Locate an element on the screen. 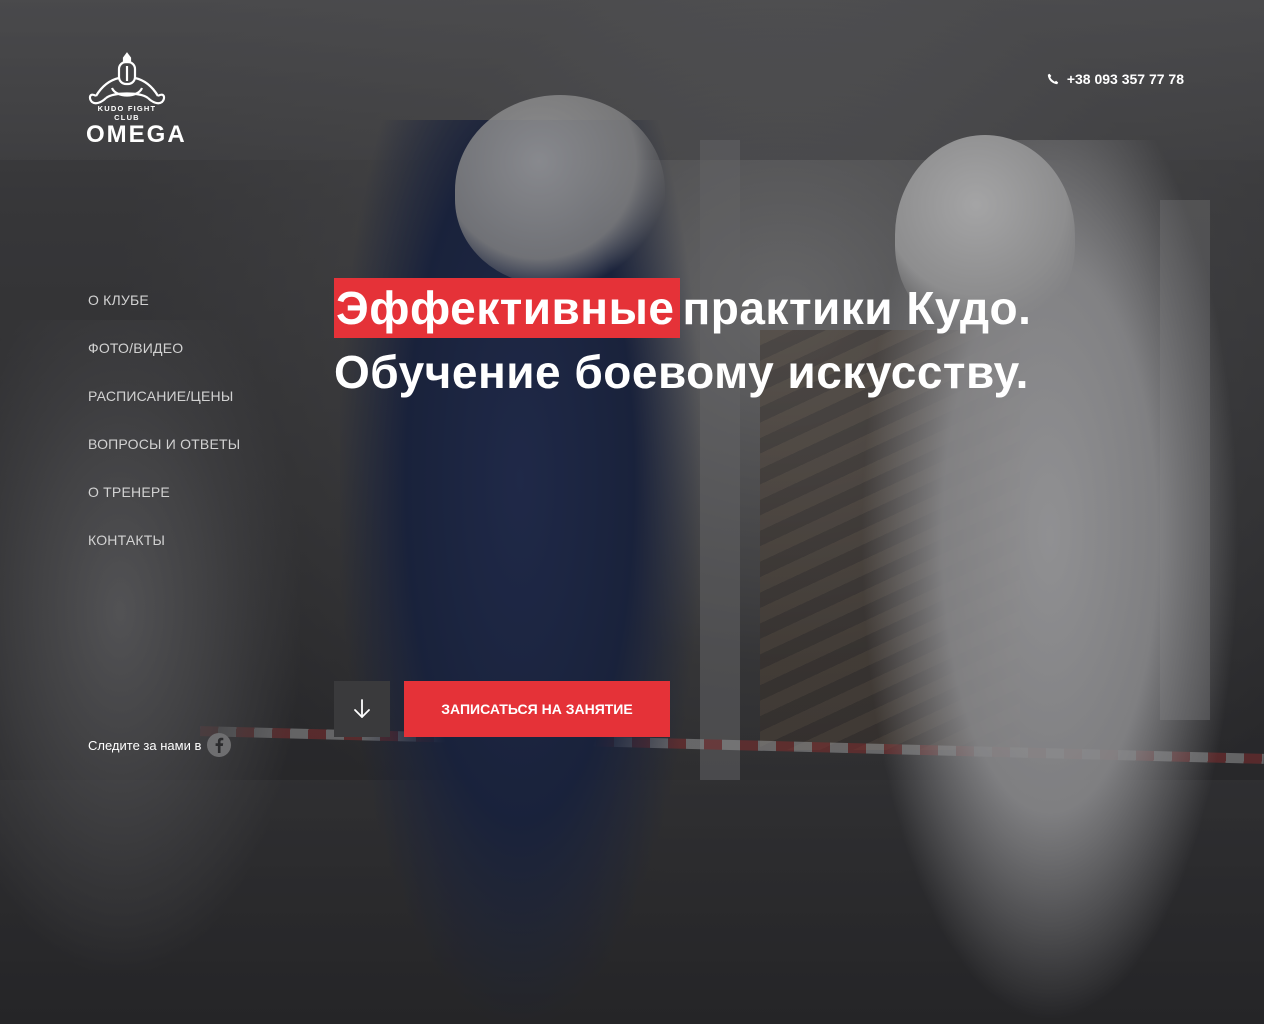 The image size is (1264, 1024). nav-item-about: О КЛУБЕ is located at coordinates (164, 315).